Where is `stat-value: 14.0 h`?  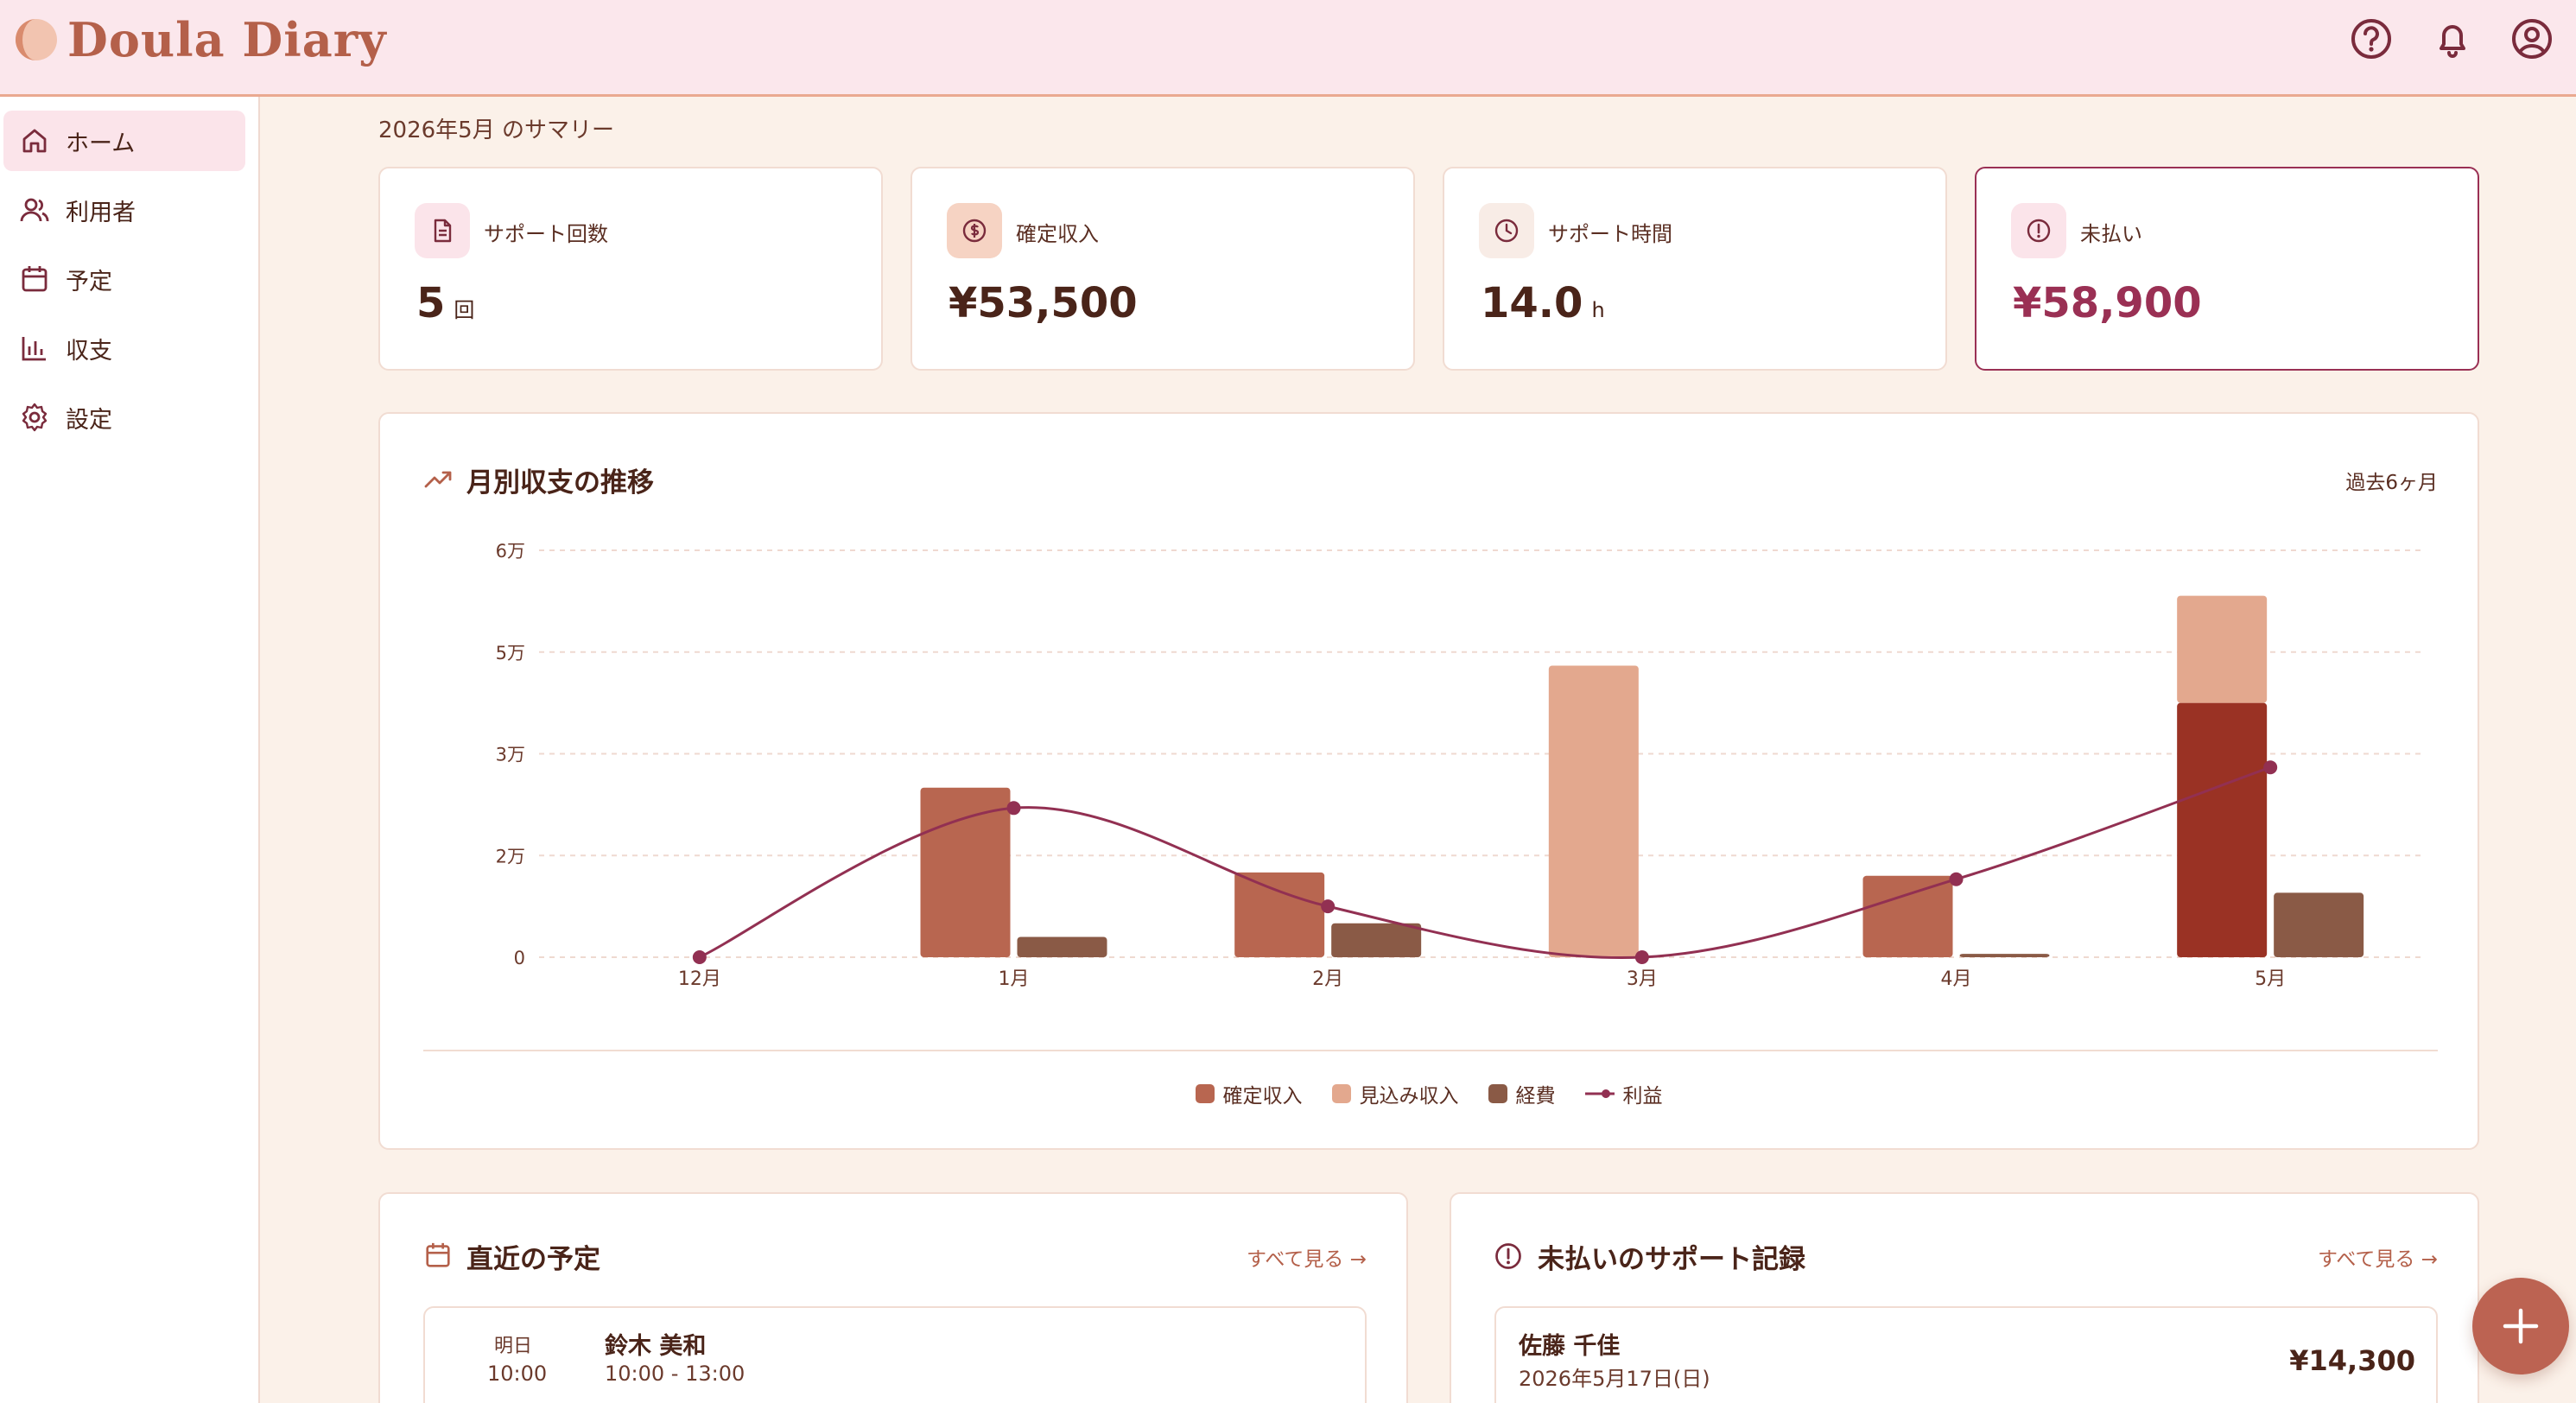 stat-value: 14.0 h is located at coordinates (1543, 303).